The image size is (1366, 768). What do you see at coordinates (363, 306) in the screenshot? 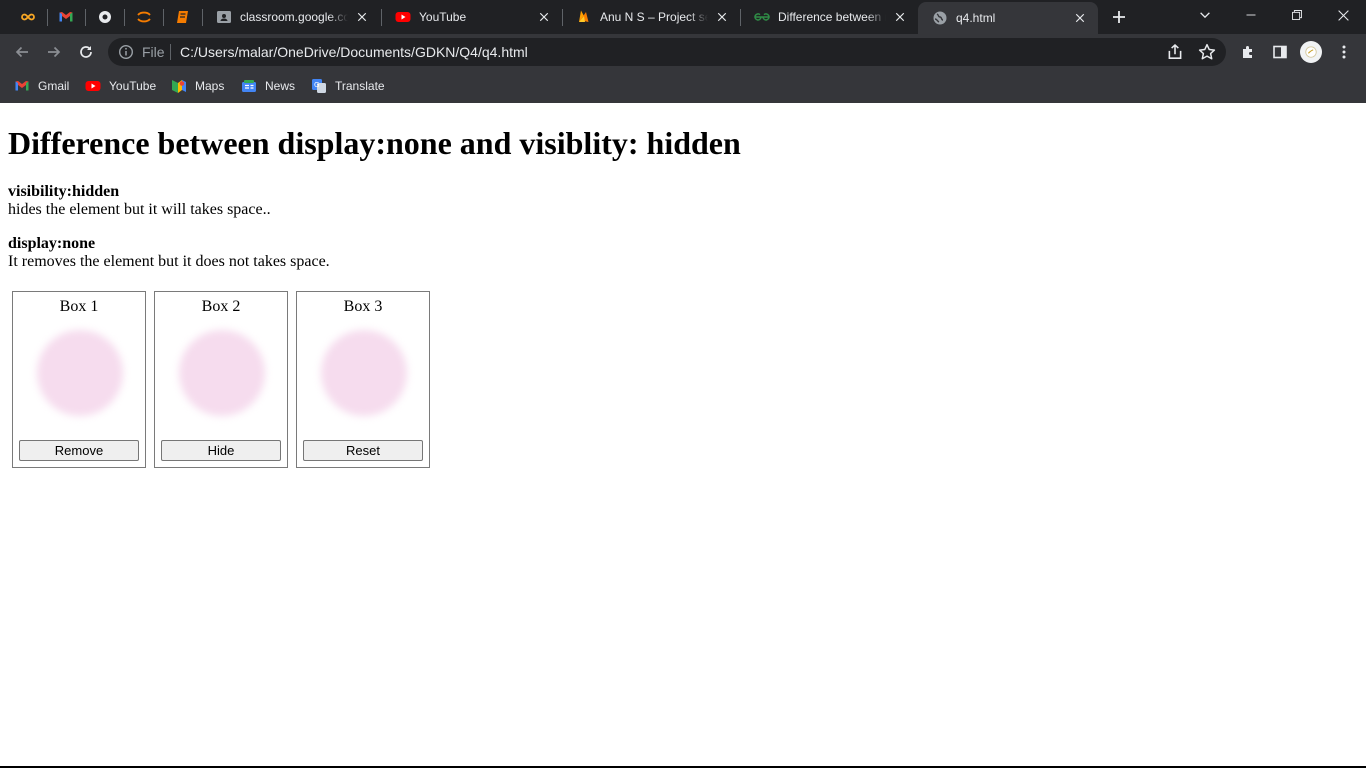
I see `box-label: Box 3` at bounding box center [363, 306].